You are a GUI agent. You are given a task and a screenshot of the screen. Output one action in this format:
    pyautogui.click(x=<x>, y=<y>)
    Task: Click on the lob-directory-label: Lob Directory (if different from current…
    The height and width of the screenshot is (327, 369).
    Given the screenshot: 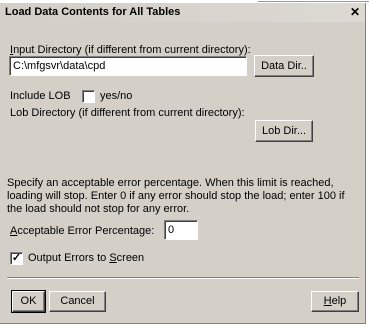 What is the action you would take?
    pyautogui.click(x=127, y=113)
    